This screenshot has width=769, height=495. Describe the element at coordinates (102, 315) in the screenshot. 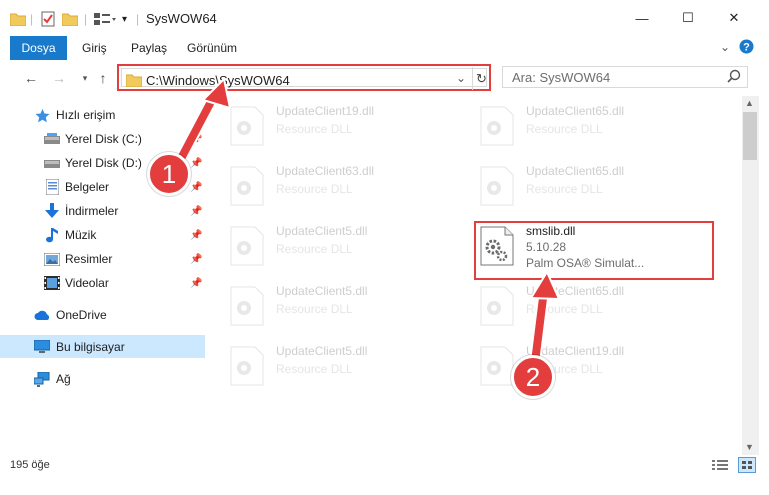

I see `sidebar-item-onedrive: OneDrive` at that location.